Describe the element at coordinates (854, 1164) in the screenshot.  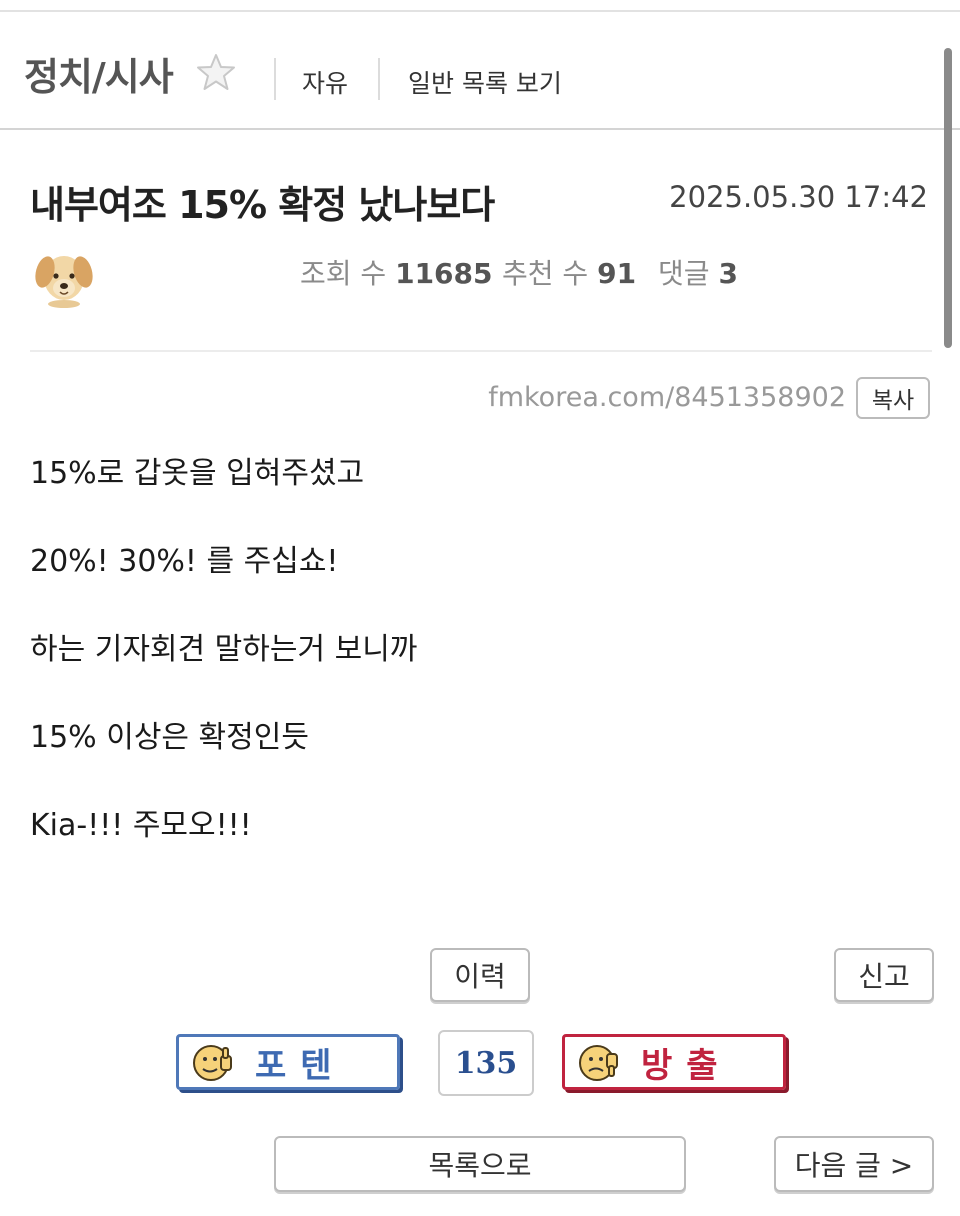
I see `next-post-button: 다음 글 >` at that location.